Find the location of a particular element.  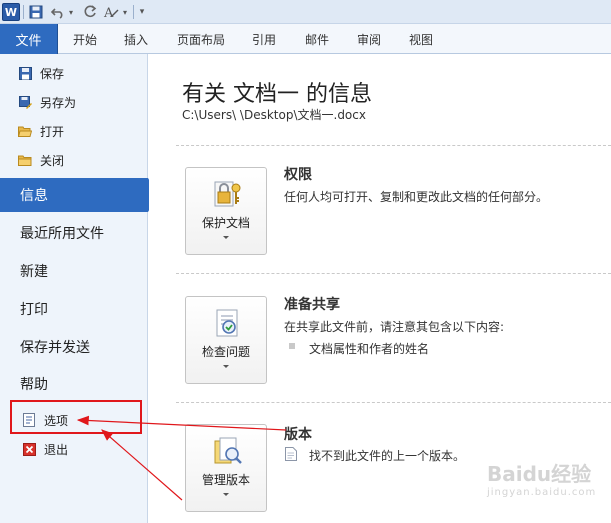

document-properties-item: 文档属性和作者的姓名 is located at coordinates (369, 349).